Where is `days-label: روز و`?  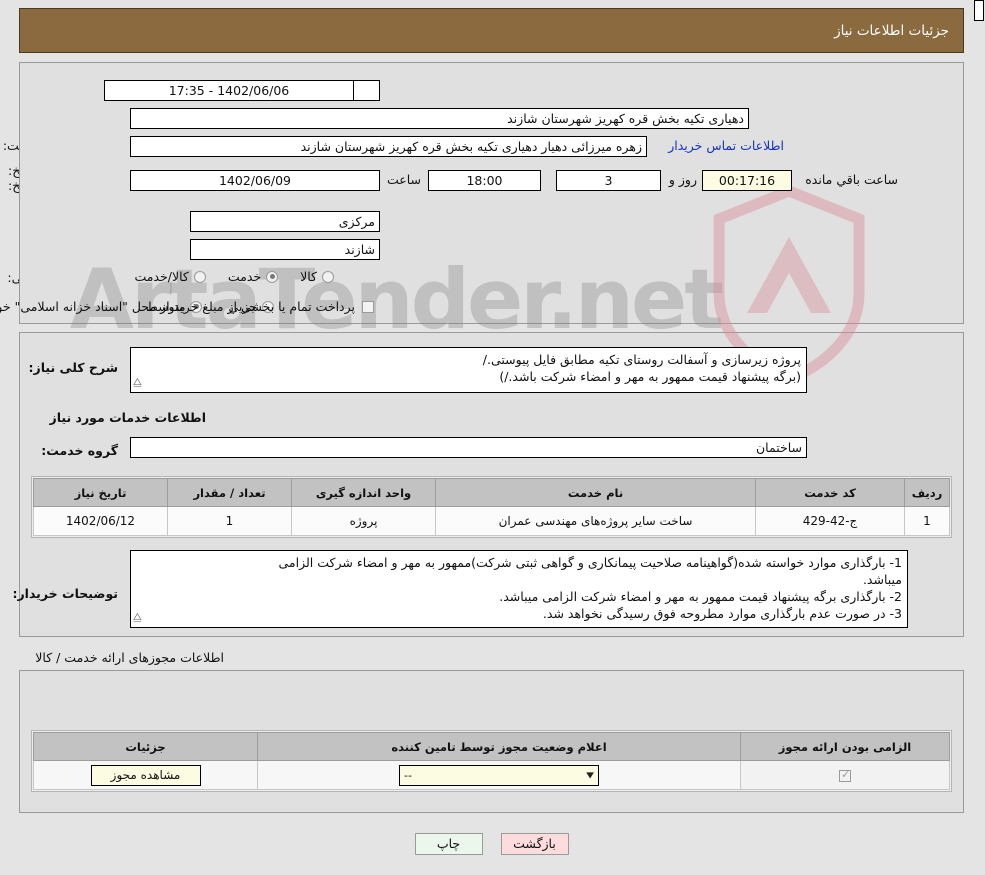 days-label: روز و is located at coordinates (683, 179).